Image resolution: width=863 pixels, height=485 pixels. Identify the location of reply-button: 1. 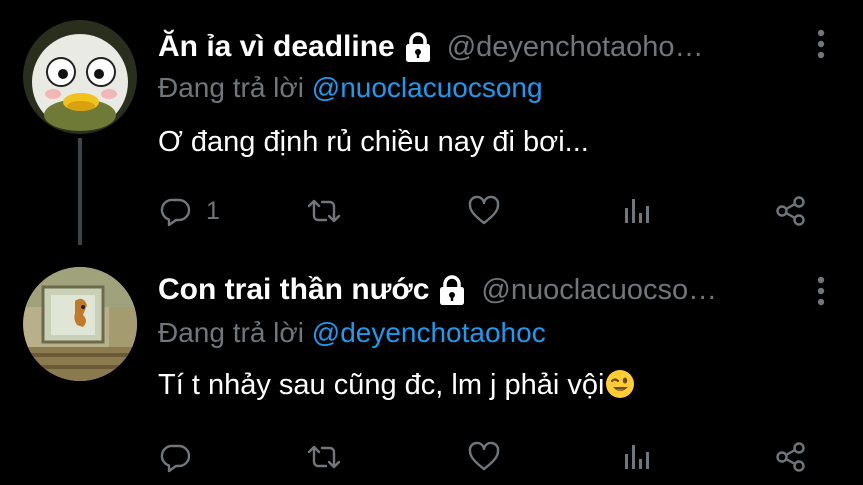
(190, 211).